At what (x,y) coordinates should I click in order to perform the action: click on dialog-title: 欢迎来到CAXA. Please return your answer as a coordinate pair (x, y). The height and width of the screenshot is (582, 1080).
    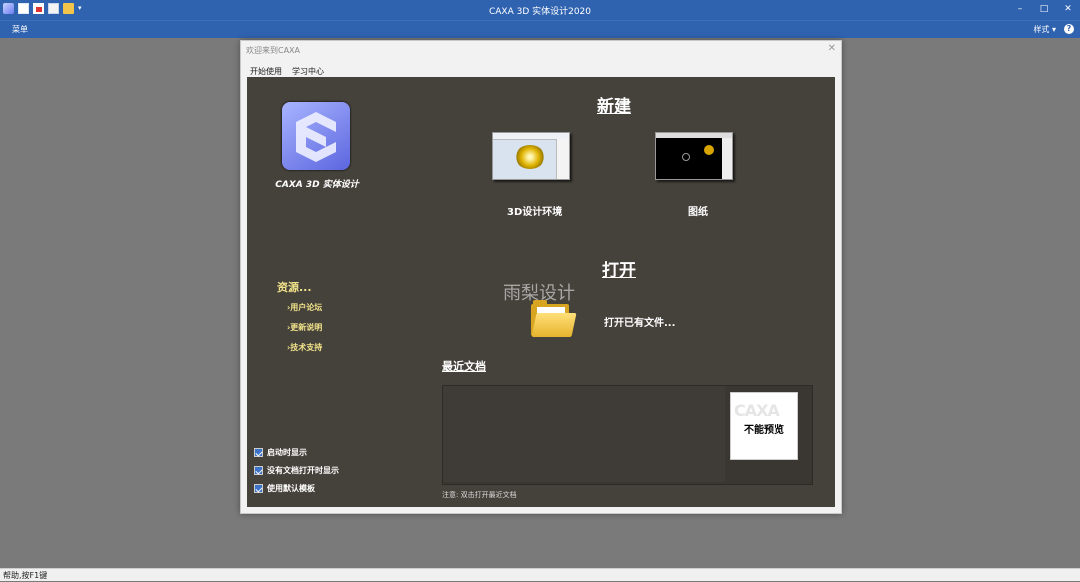
    Looking at the image, I should click on (273, 50).